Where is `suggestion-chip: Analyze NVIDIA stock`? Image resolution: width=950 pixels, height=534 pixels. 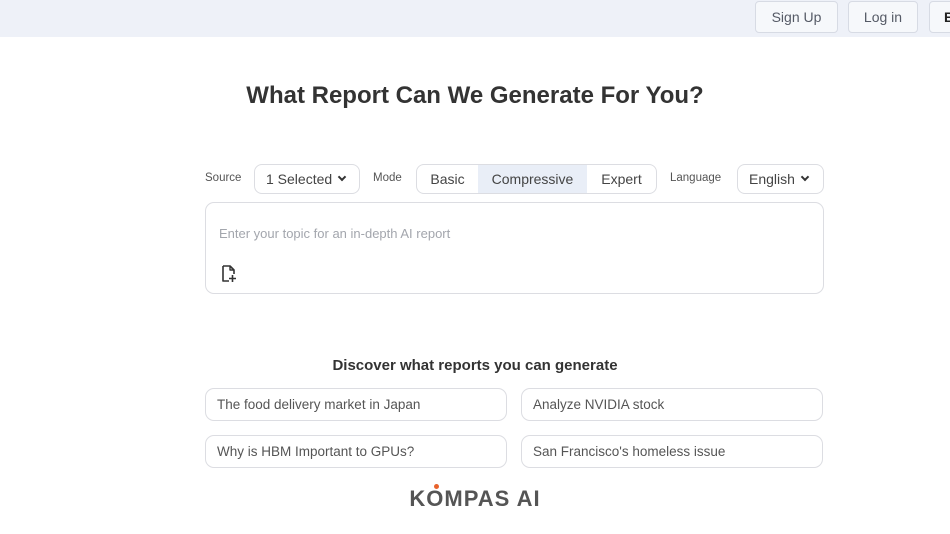 suggestion-chip: Analyze NVIDIA stock is located at coordinates (672, 404).